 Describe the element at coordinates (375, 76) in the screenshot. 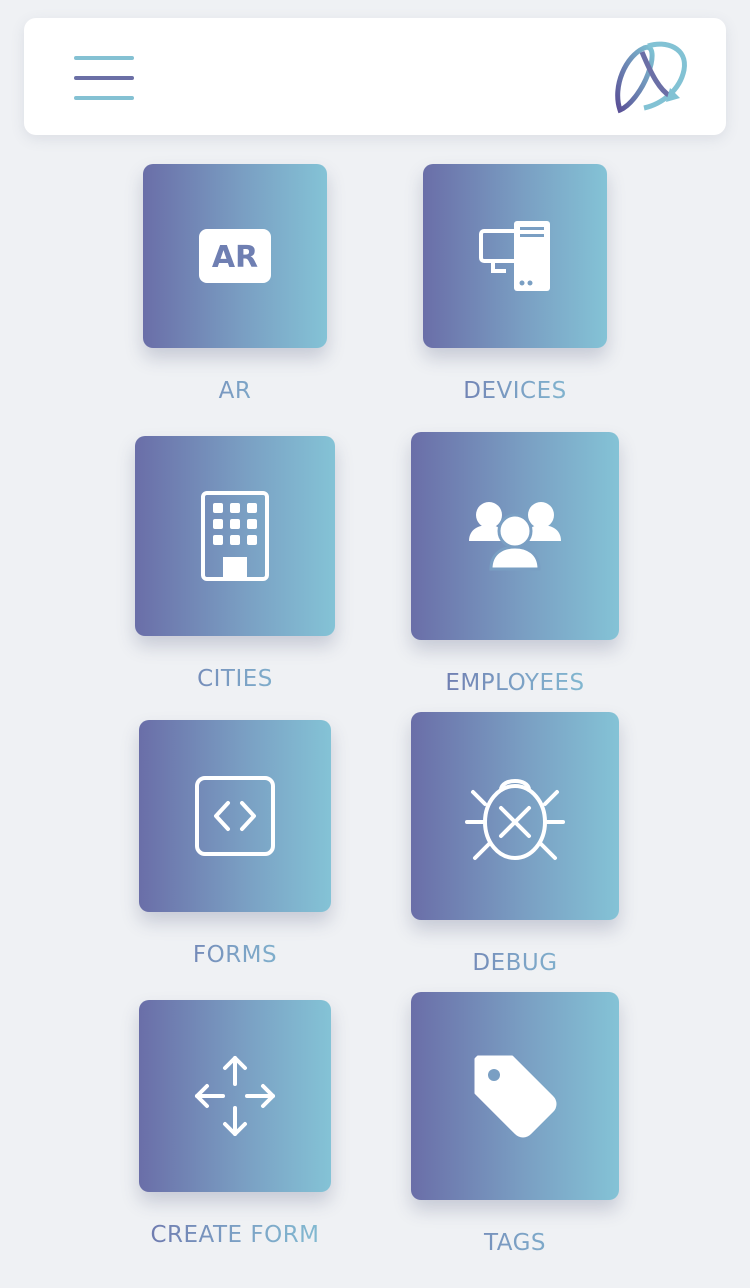

I see `top-app-bar` at that location.